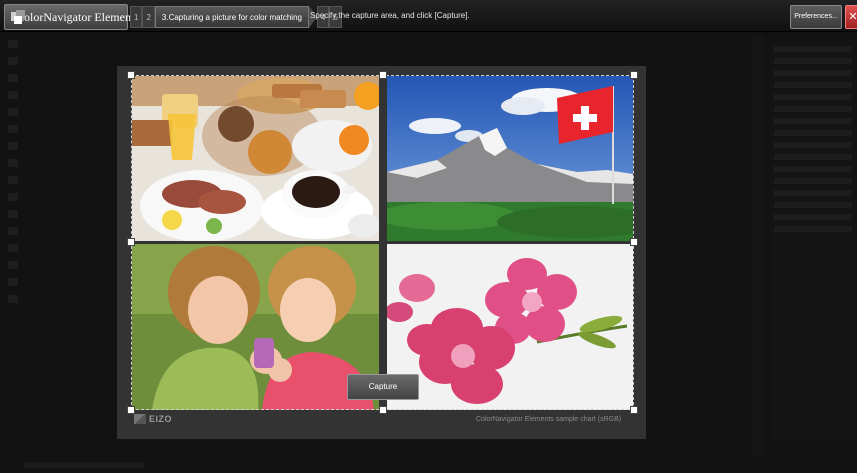  Describe the element at coordinates (383, 410) in the screenshot. I see `resize-handle-bottom` at that location.